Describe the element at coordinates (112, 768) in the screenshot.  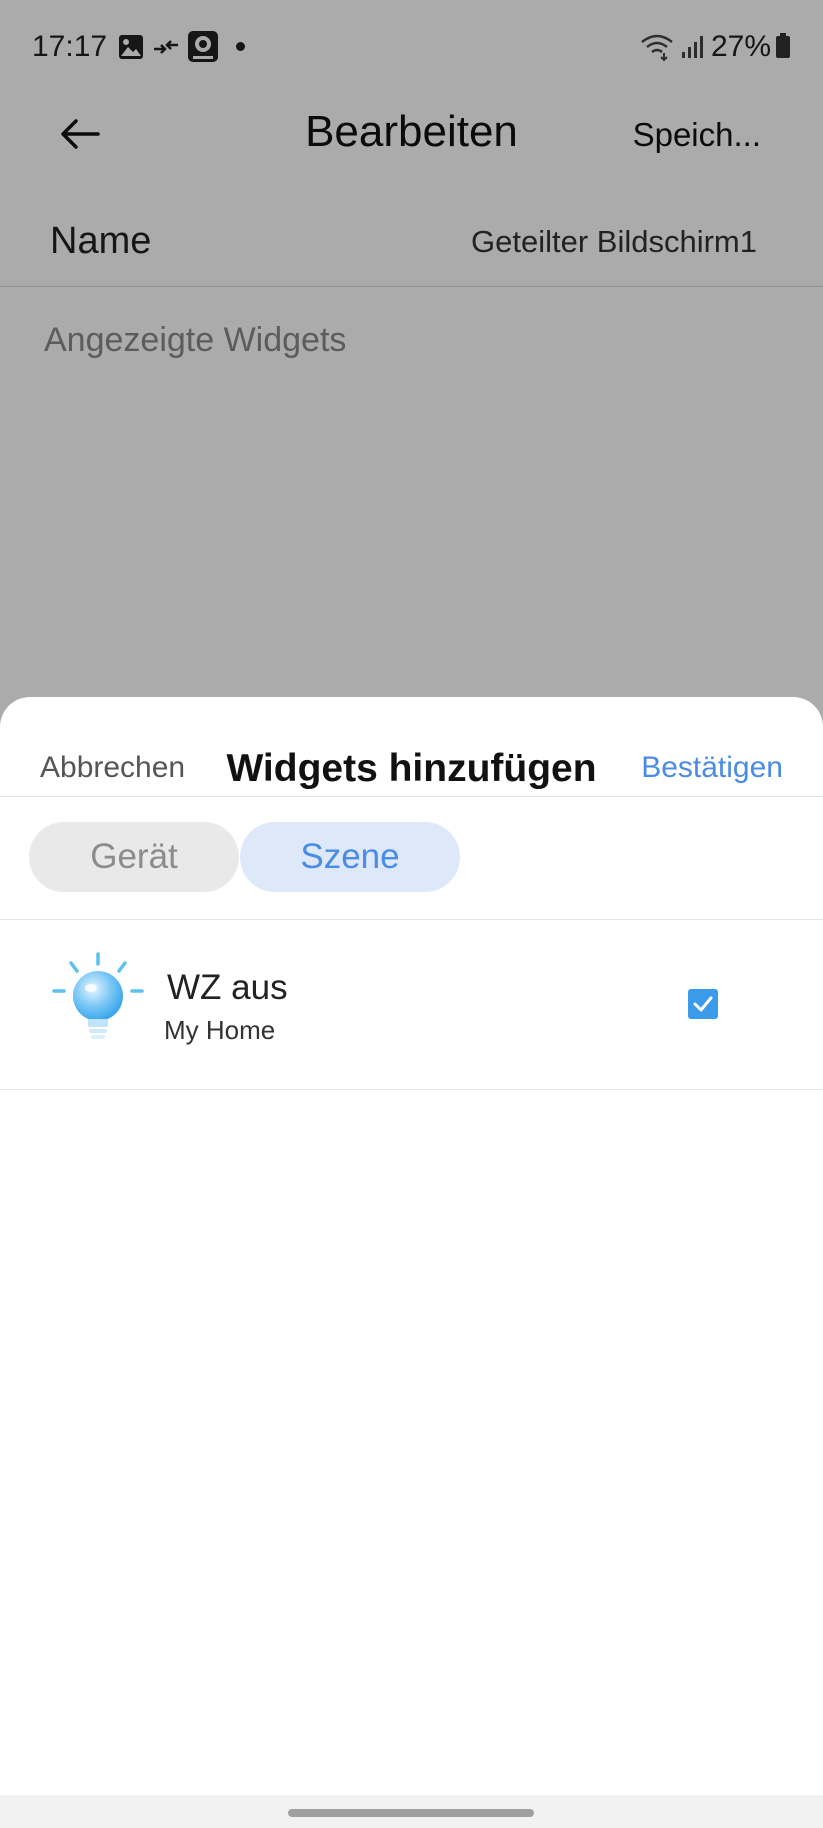
I see `cancel-button: Abbrechen` at that location.